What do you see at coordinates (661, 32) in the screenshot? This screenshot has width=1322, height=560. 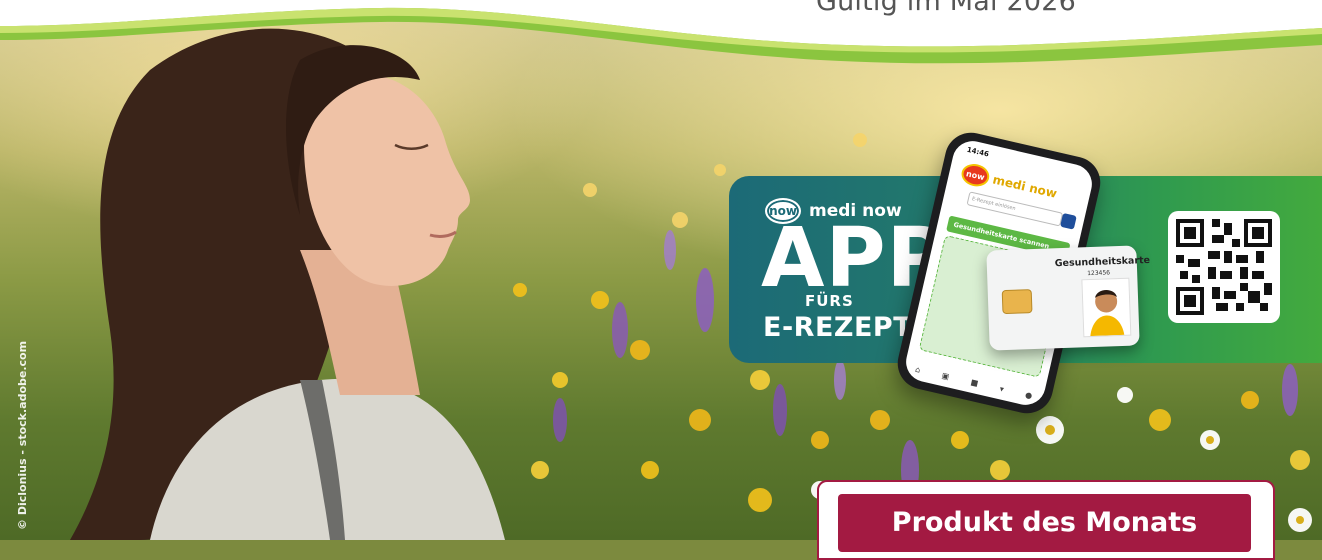 I see `header-wave` at bounding box center [661, 32].